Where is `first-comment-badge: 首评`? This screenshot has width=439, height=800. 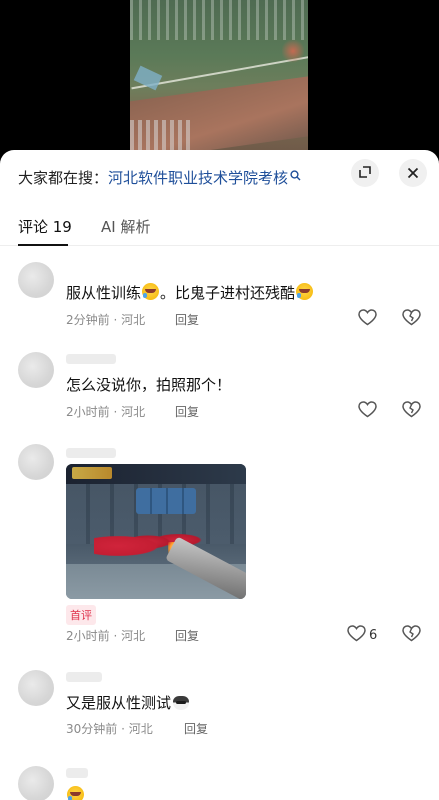
first-comment-badge: 首评 is located at coordinates (81, 615).